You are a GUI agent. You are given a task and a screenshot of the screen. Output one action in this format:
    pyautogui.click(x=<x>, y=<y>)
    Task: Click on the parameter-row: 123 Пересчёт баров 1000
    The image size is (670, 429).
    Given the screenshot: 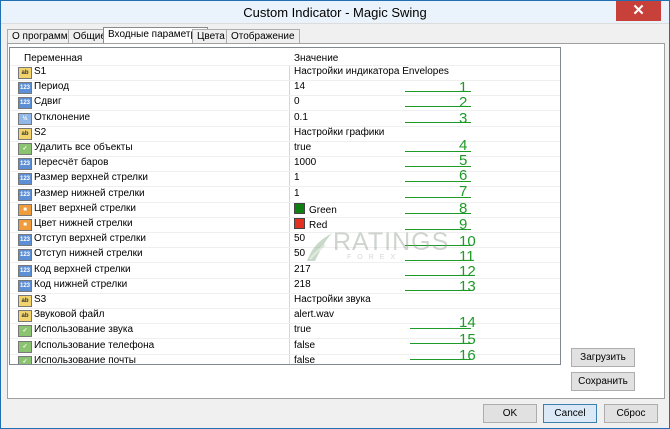 What is the action you would take?
    pyautogui.click(x=285, y=164)
    